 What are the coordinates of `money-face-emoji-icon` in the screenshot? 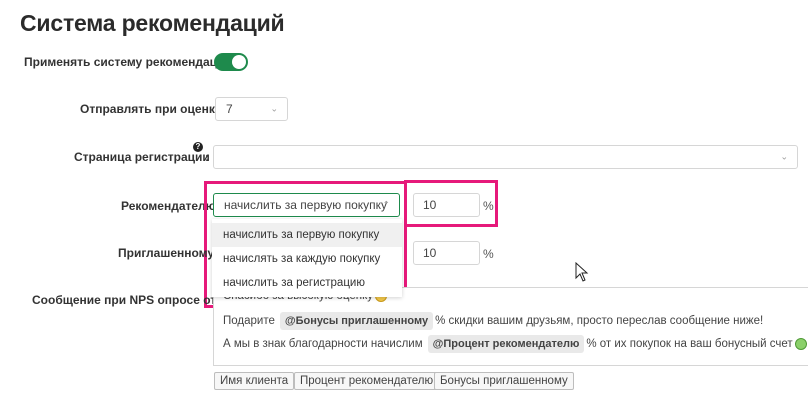 It's located at (800, 344).